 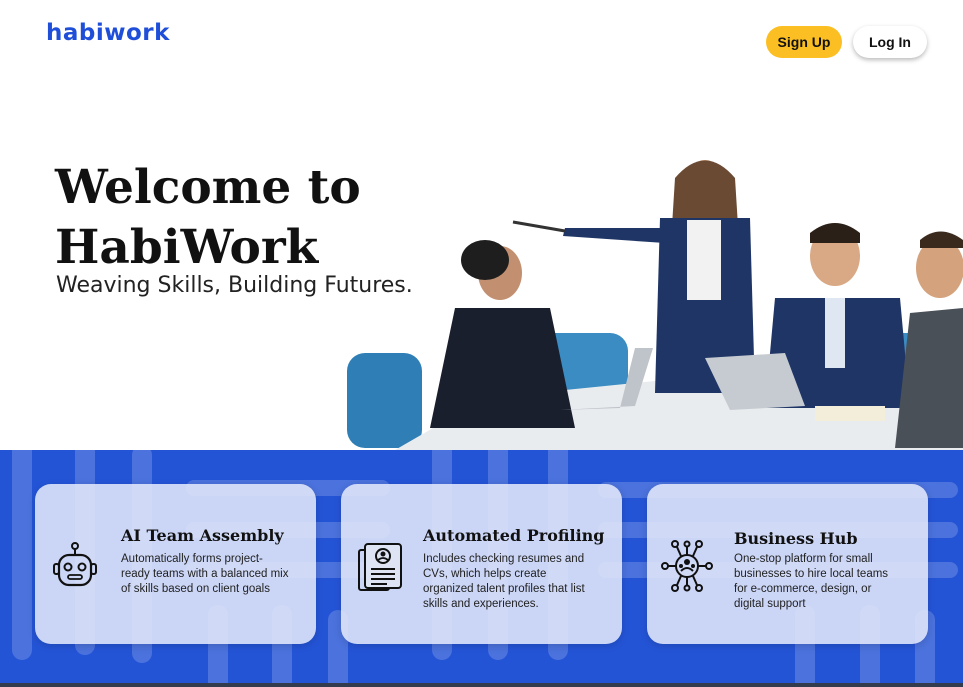 What do you see at coordinates (804, 42) in the screenshot?
I see `sign-up-button: Sign Up` at bounding box center [804, 42].